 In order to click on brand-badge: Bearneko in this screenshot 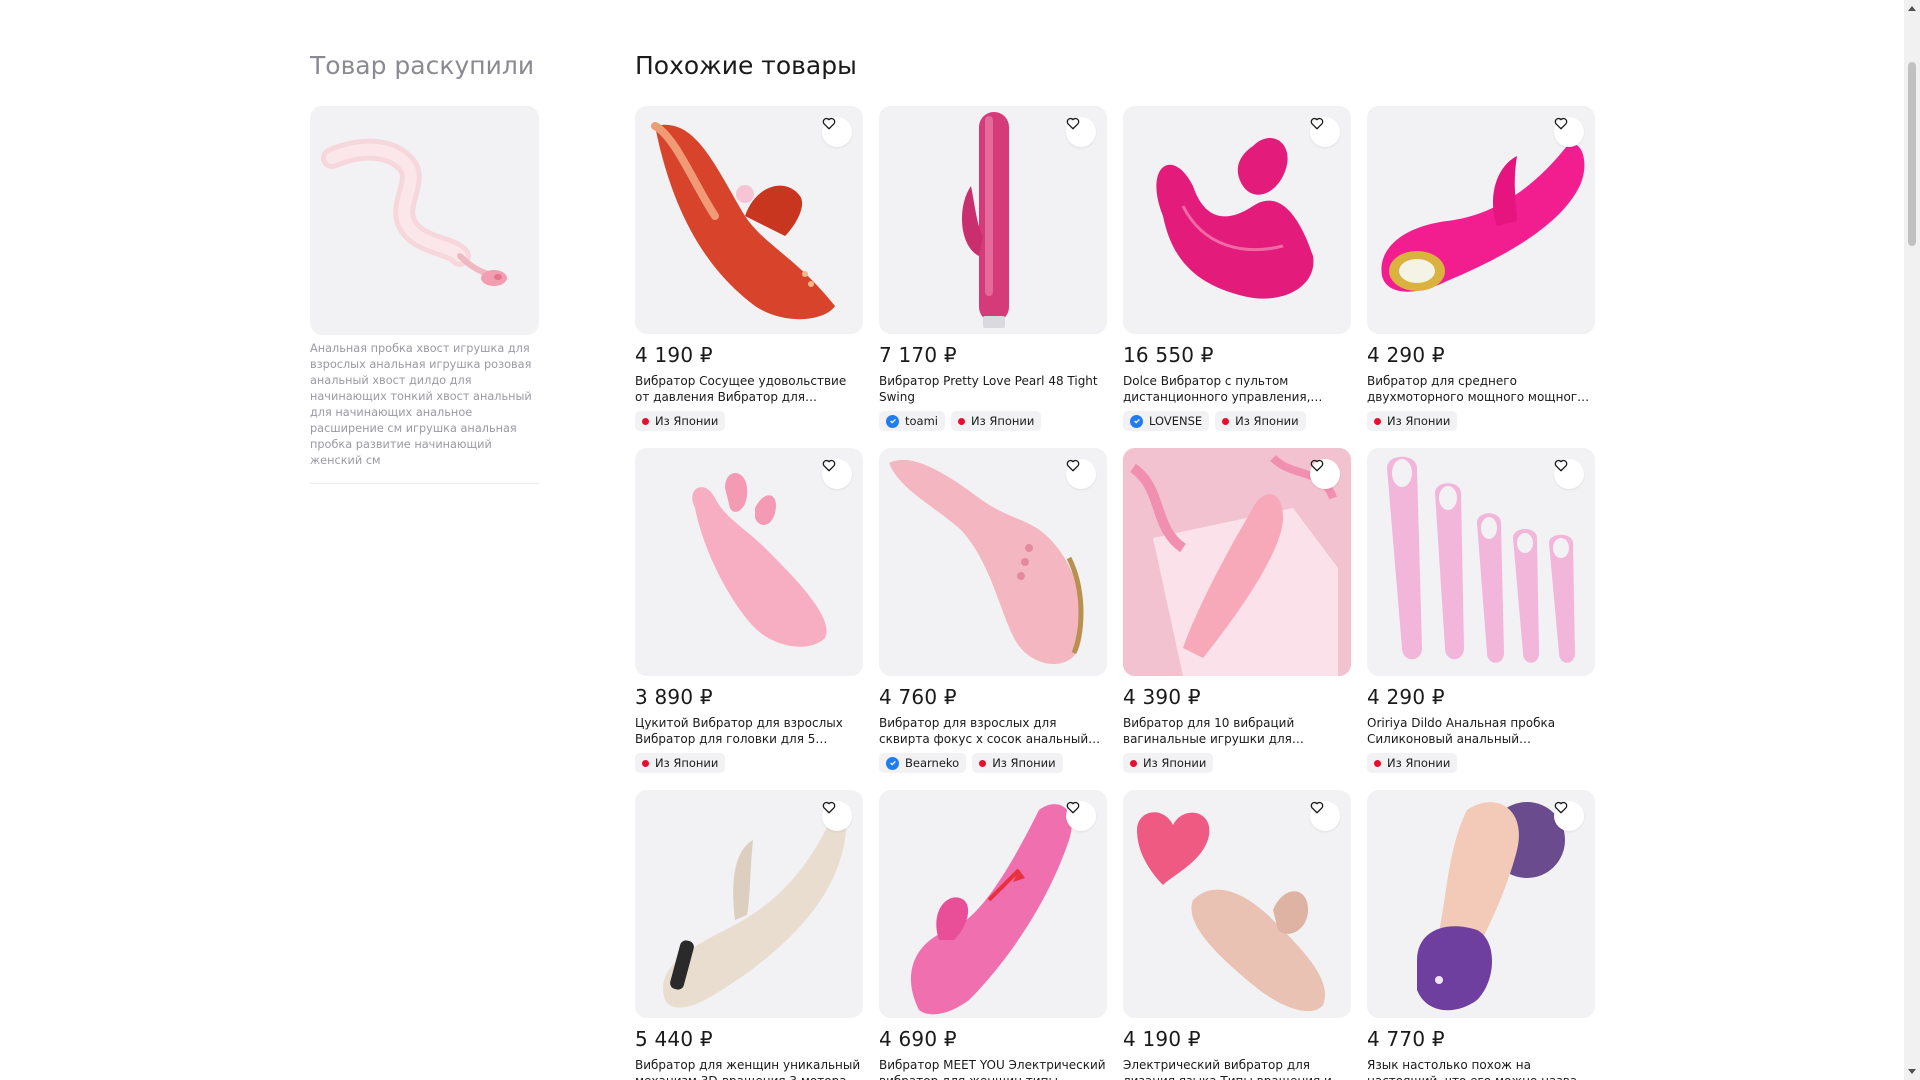, I will do `click(923, 763)`.